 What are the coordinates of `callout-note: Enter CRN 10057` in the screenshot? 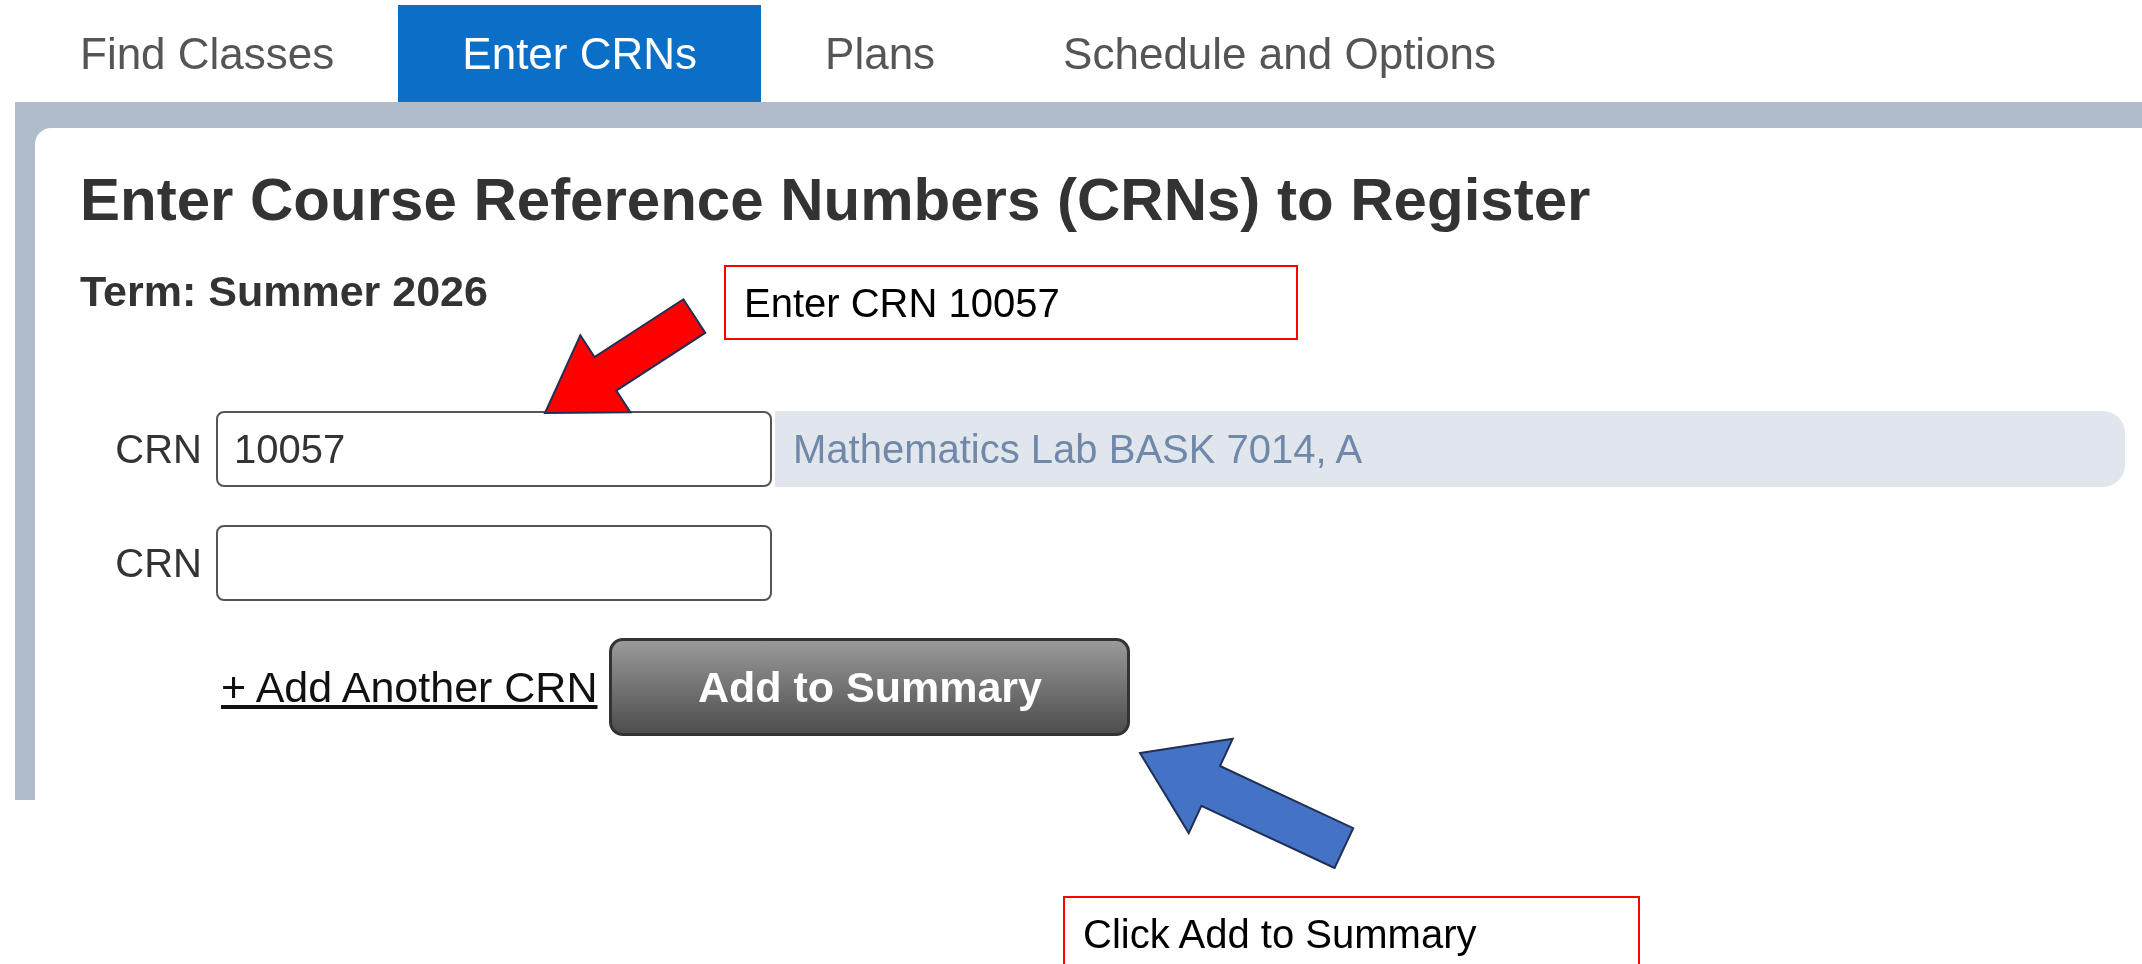 It's located at (1011, 302).